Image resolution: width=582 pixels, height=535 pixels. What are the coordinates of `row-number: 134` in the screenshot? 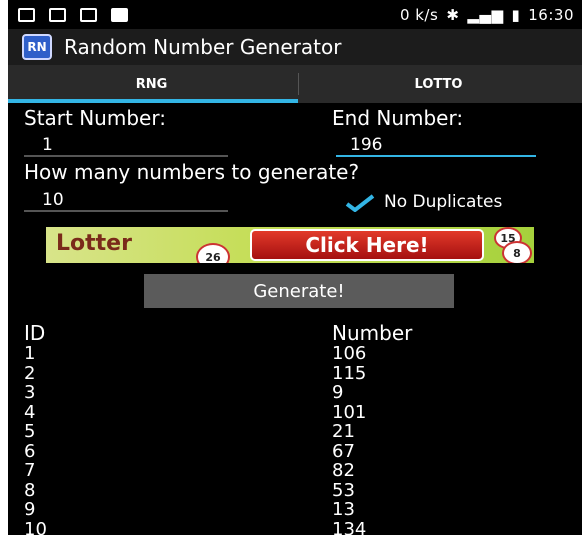 It's located at (349, 526).